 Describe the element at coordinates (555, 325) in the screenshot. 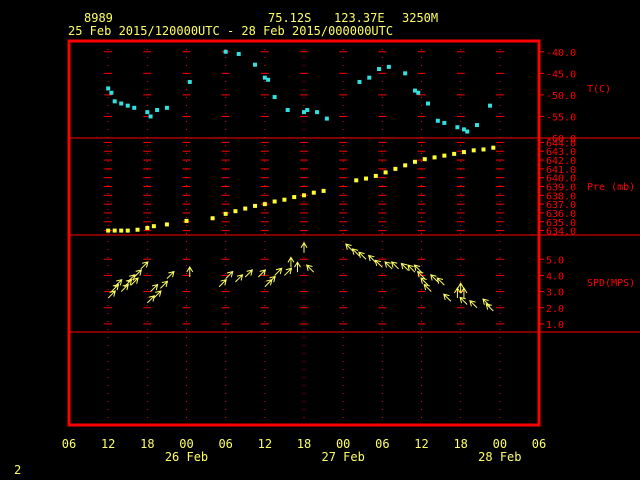

I see `y-tick-label: 1.0` at that location.